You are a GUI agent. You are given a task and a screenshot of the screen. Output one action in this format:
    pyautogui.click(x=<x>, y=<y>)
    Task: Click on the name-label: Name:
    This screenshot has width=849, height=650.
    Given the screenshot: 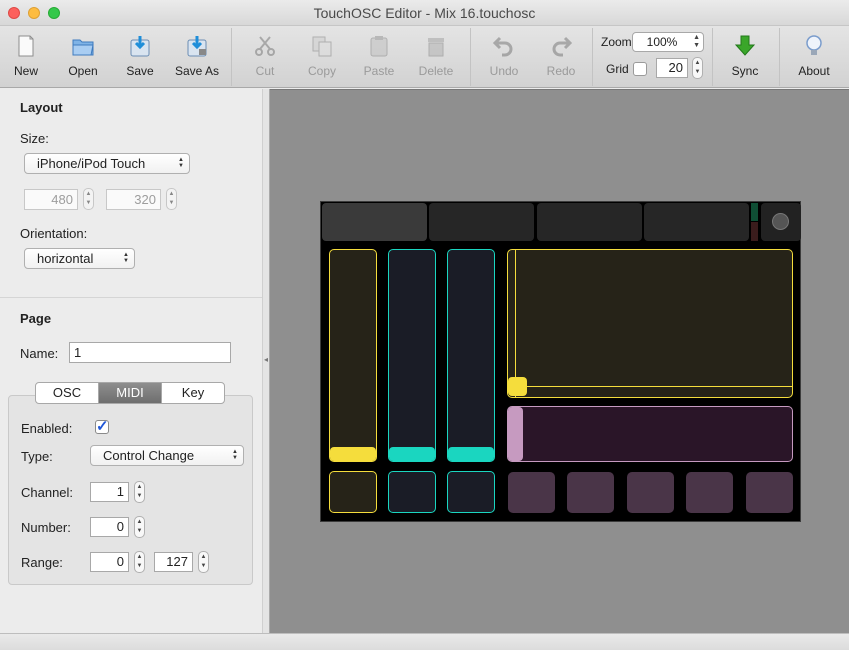 What is the action you would take?
    pyautogui.click(x=39, y=353)
    